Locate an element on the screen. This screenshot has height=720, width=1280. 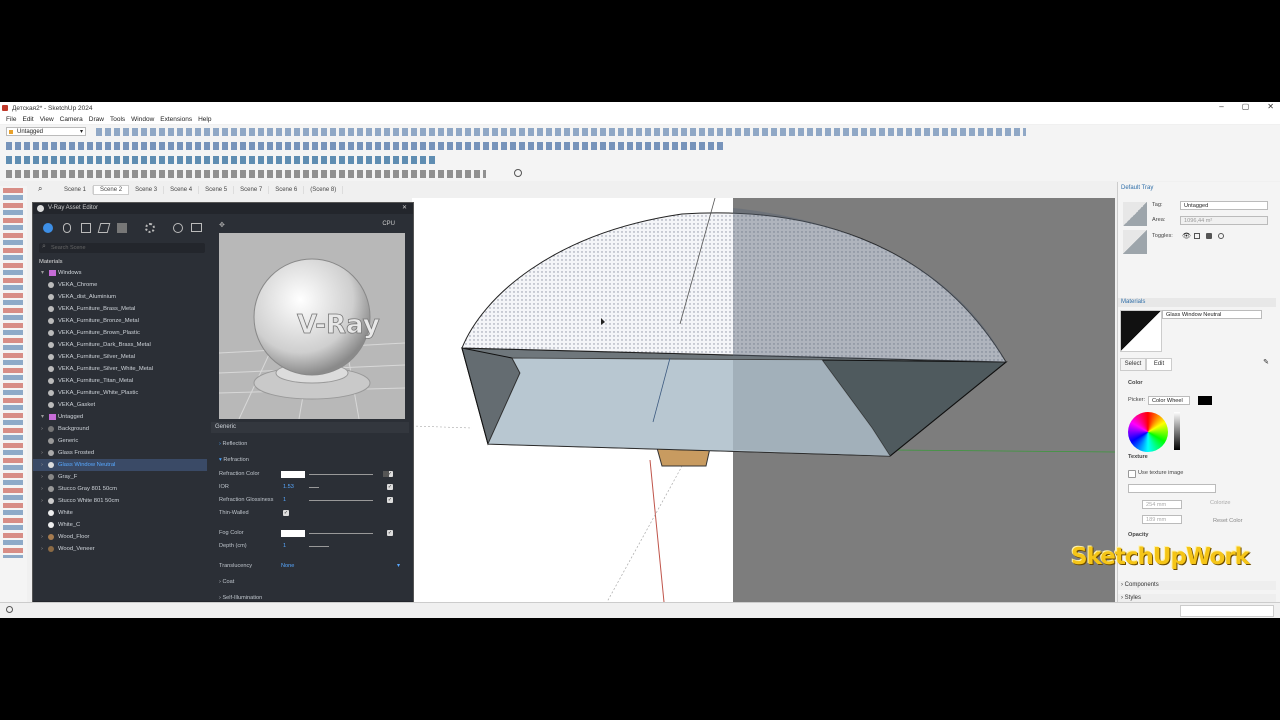
material-item: VEKA_Furniture_Bronze_Metal is located at coordinates (120, 321).